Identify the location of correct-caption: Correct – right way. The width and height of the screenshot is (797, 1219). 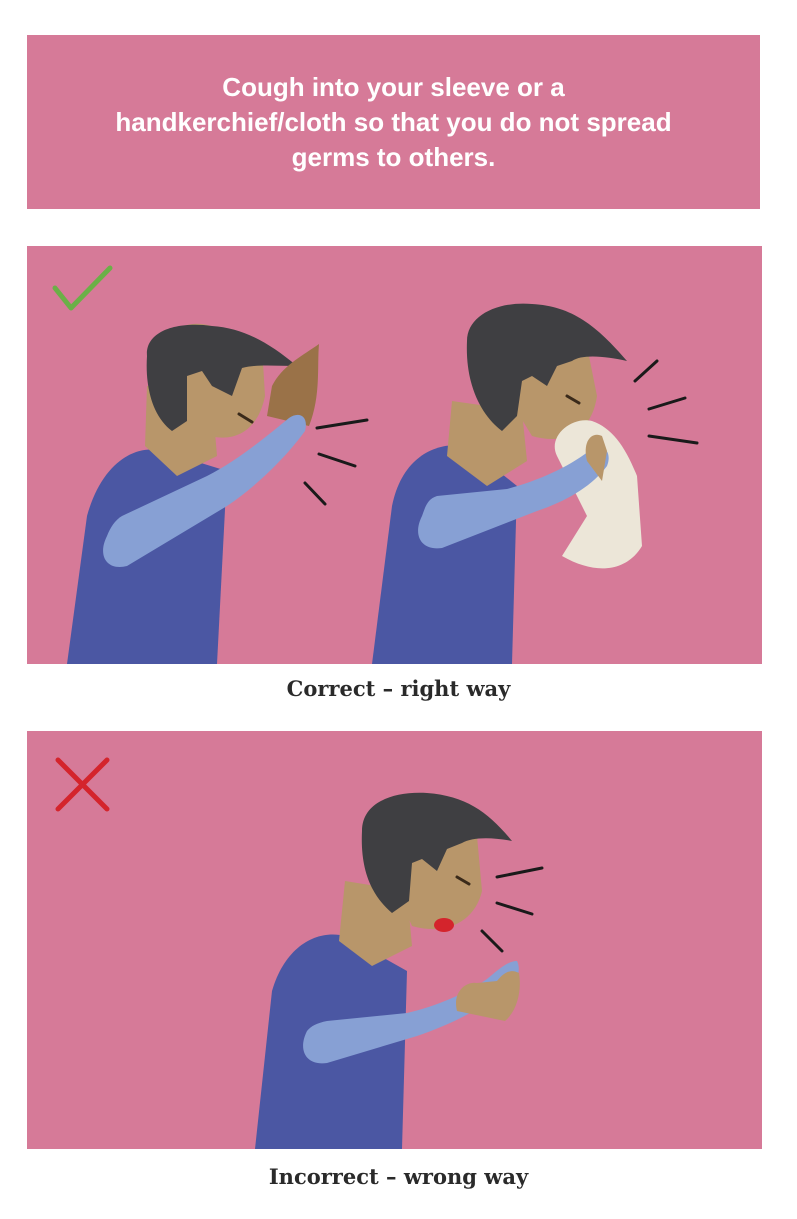
(398, 688).